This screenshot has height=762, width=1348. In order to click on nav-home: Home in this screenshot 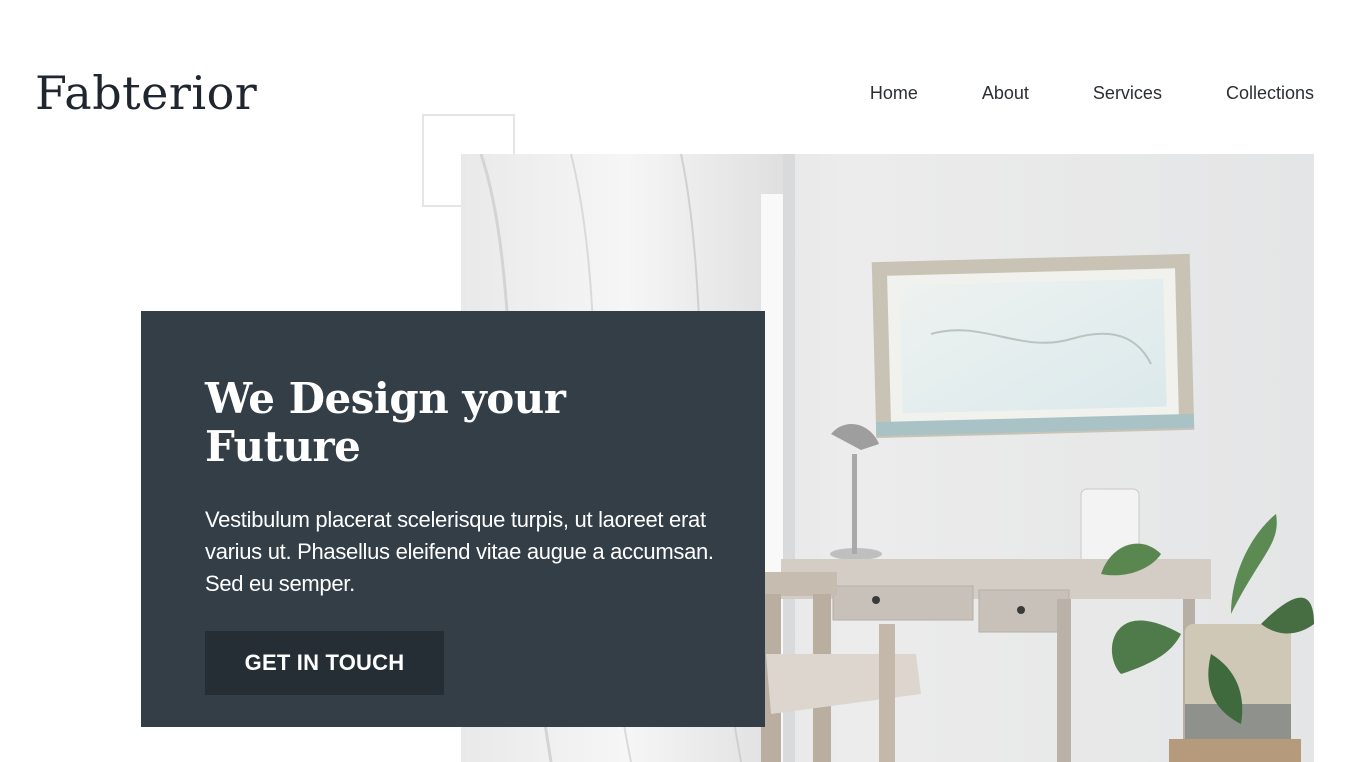, I will do `click(894, 93)`.